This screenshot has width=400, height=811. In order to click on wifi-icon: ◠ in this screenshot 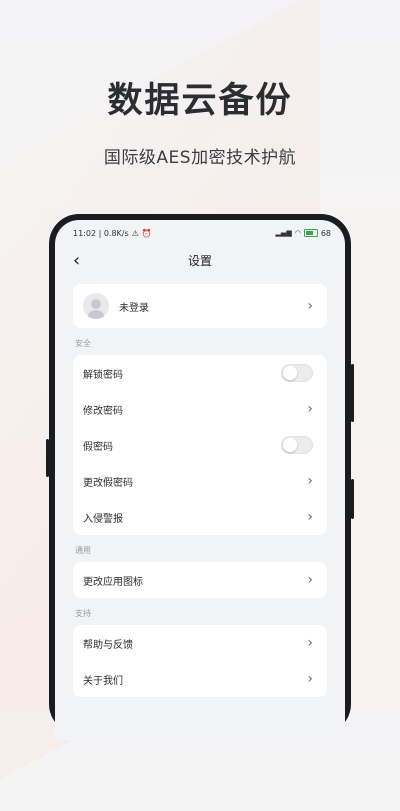, I will do `click(297, 233)`.